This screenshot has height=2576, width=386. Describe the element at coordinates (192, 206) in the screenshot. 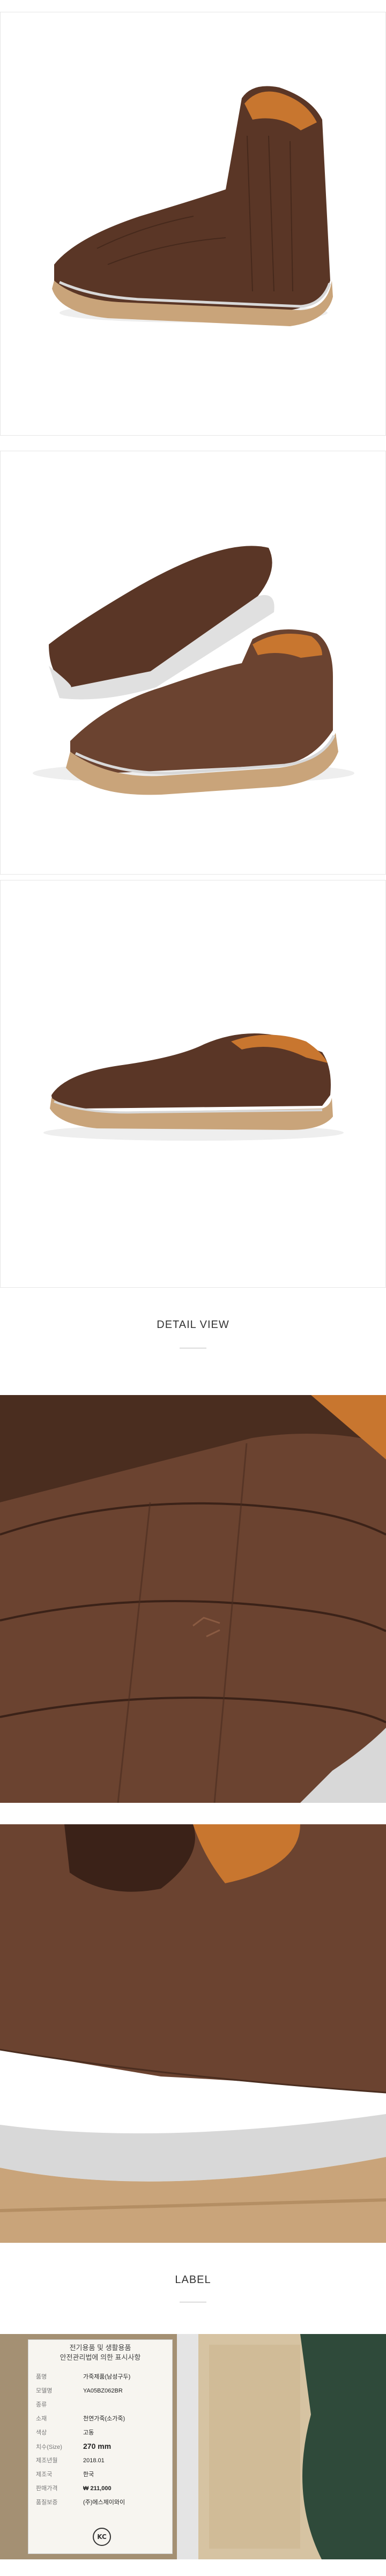

I see `shoe-side-view-image` at that location.